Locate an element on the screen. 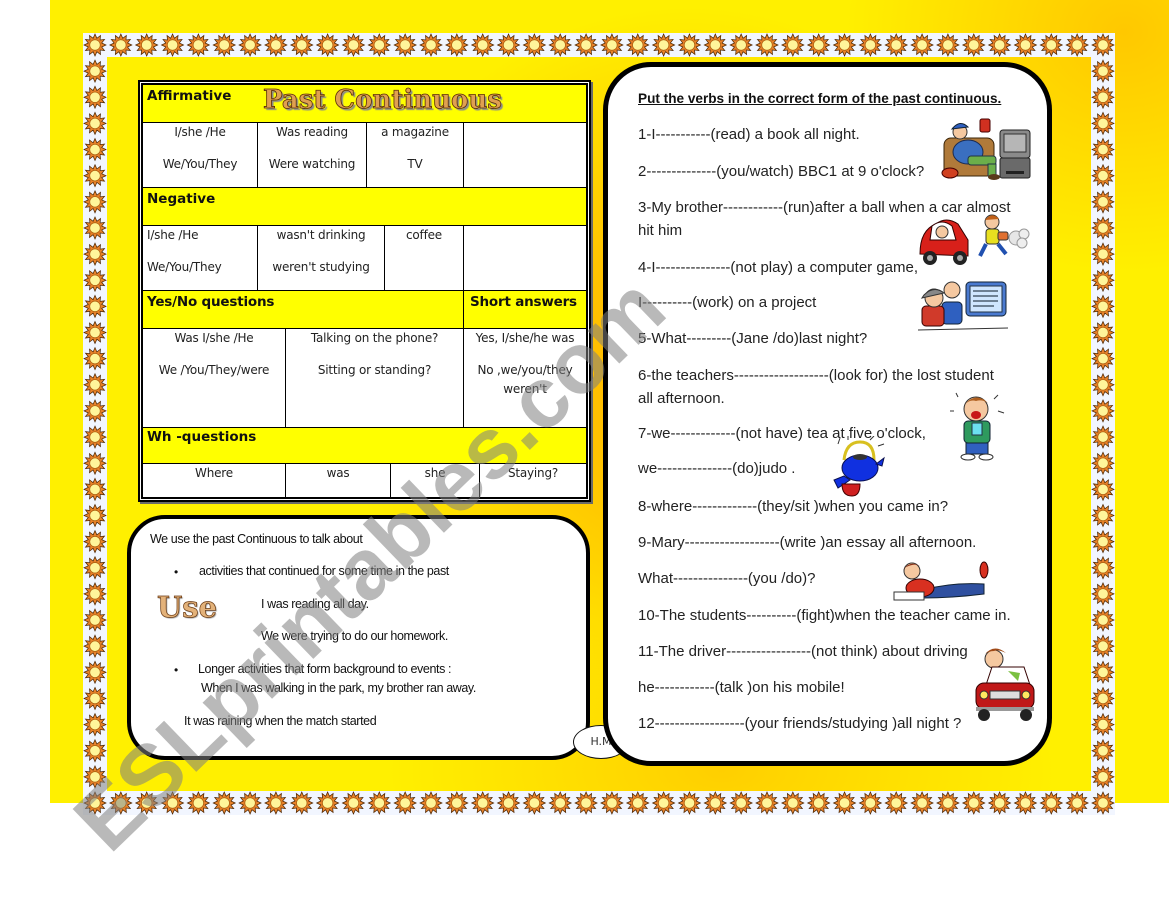 The height and width of the screenshot is (899, 1169). yes-no-questions-label: Yes/No questions is located at coordinates (211, 302).